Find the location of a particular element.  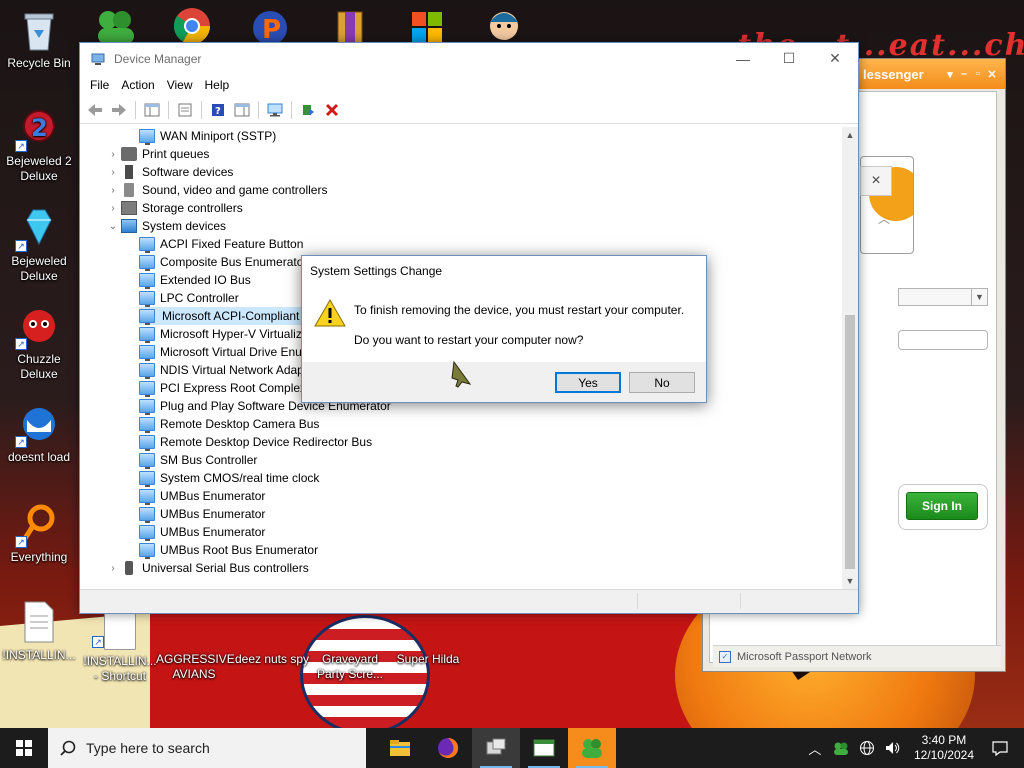

maximize-button: ☐ is located at coordinates (789, 58).